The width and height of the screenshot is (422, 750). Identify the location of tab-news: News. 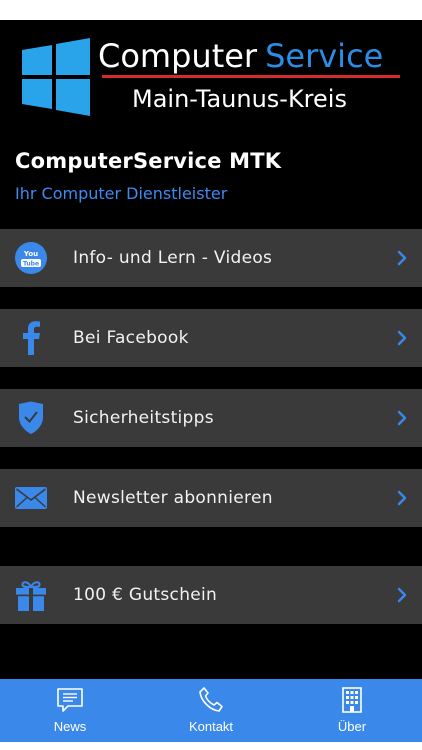
(70, 710).